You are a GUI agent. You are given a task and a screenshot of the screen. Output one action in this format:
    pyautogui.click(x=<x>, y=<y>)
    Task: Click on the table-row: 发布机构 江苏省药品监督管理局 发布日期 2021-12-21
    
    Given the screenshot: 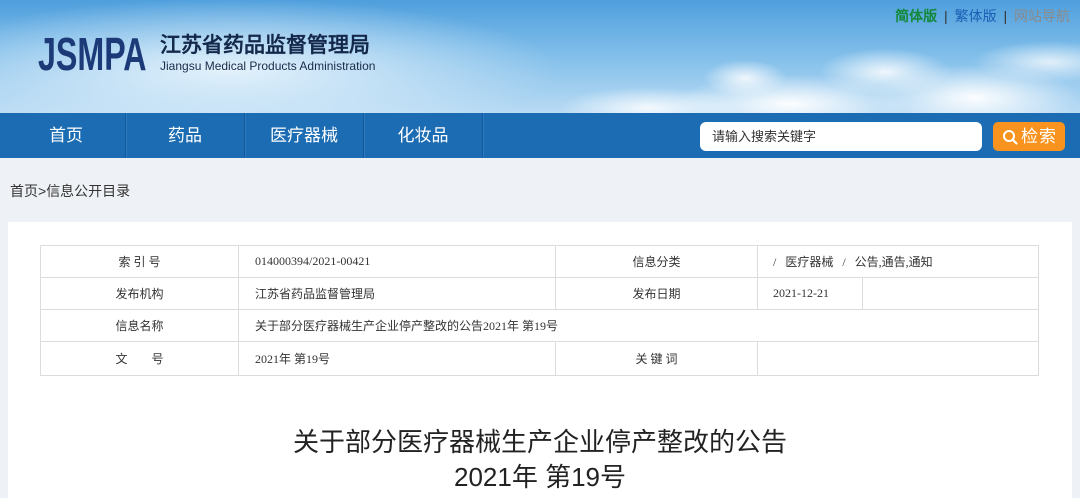 What is the action you would take?
    pyautogui.click(x=539, y=293)
    